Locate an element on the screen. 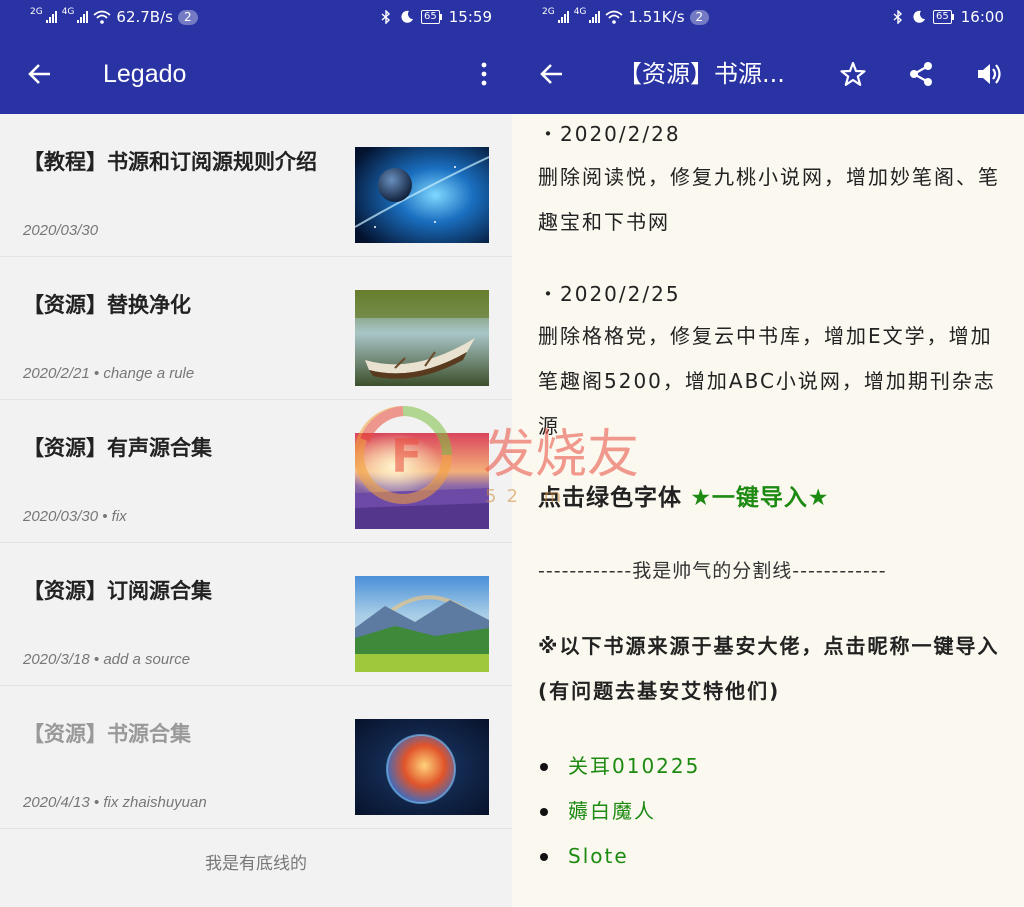 The width and height of the screenshot is (1024, 907). import-line: 点击绿色字体 ★一键导入★ is located at coordinates (771, 498).